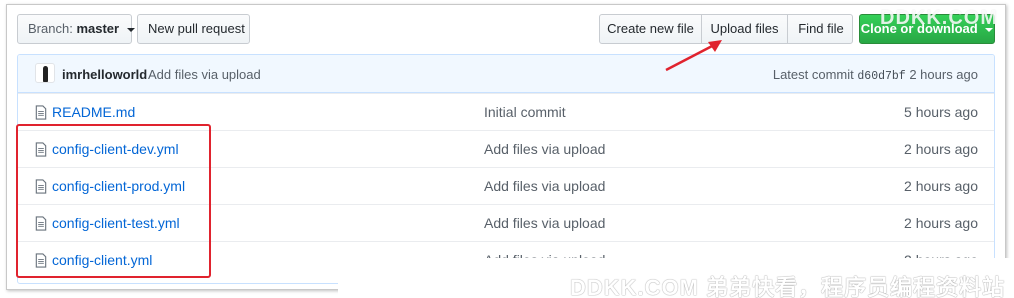  What do you see at coordinates (118, 186) in the screenshot?
I see `file-name-link: config-client-prod.yml` at bounding box center [118, 186].